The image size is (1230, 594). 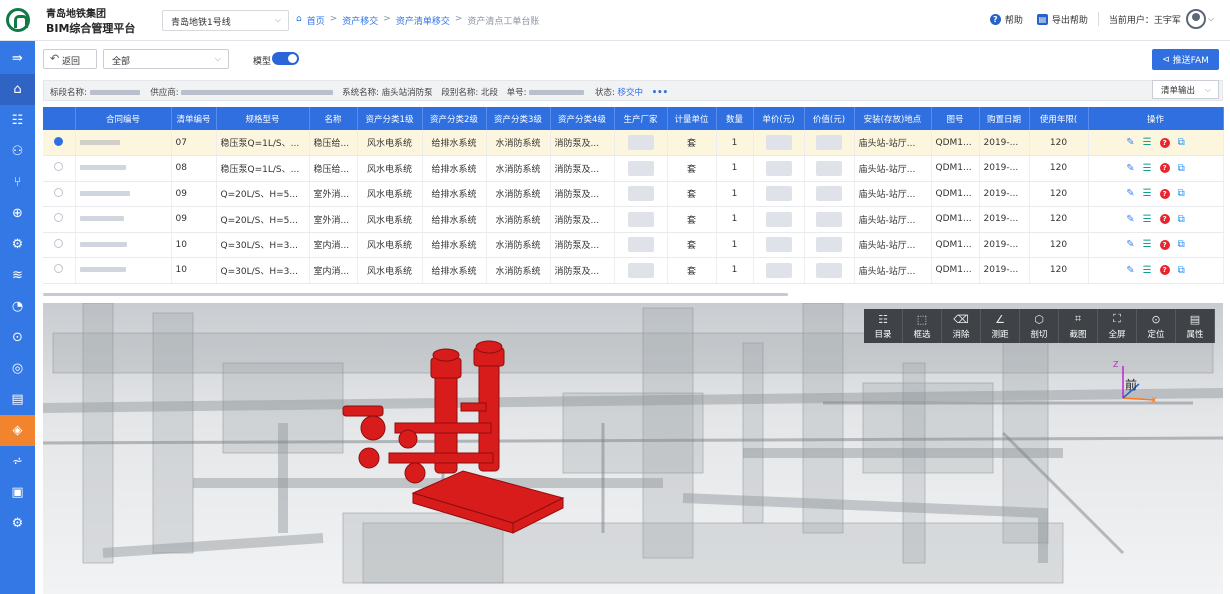 I want to click on viewer-tool-button: ⬡ 剖切, so click(x=1039, y=326).